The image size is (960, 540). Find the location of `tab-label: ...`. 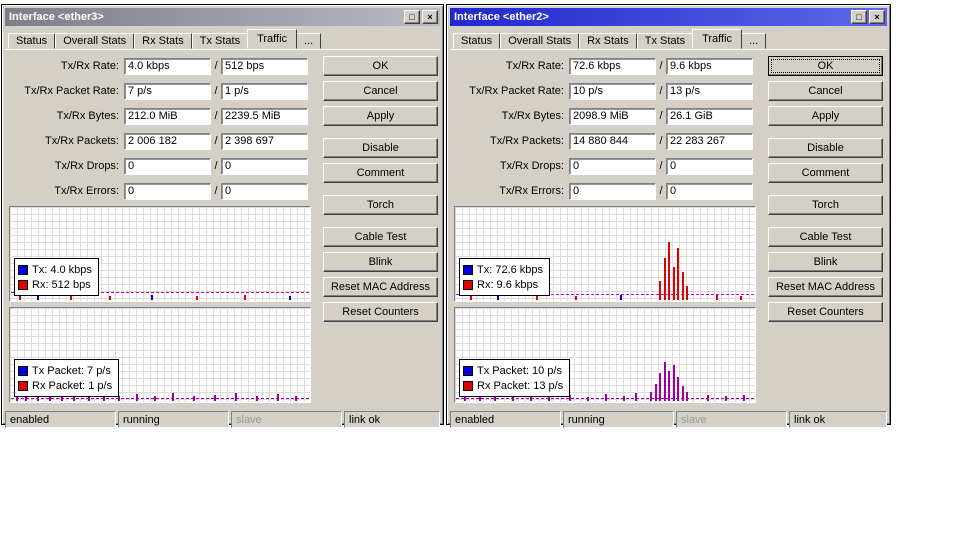

tab-label: ... is located at coordinates (754, 41).